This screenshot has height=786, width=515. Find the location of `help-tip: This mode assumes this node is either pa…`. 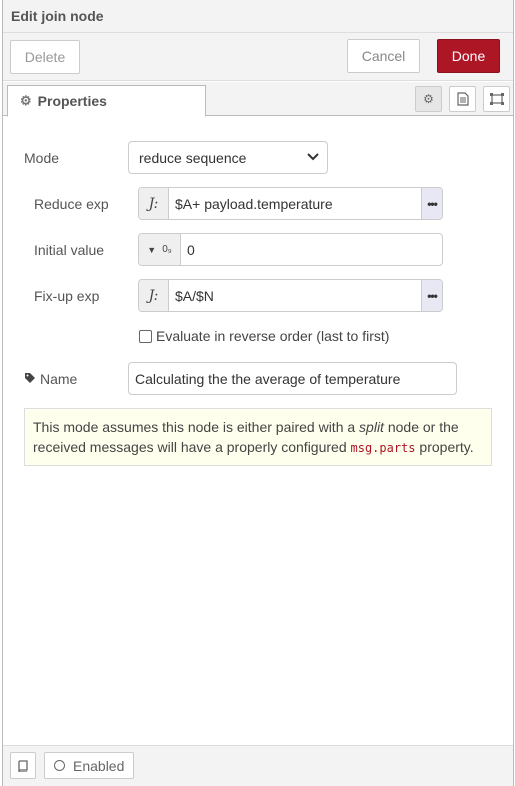

help-tip: This mode assumes this node is either pa… is located at coordinates (258, 437).